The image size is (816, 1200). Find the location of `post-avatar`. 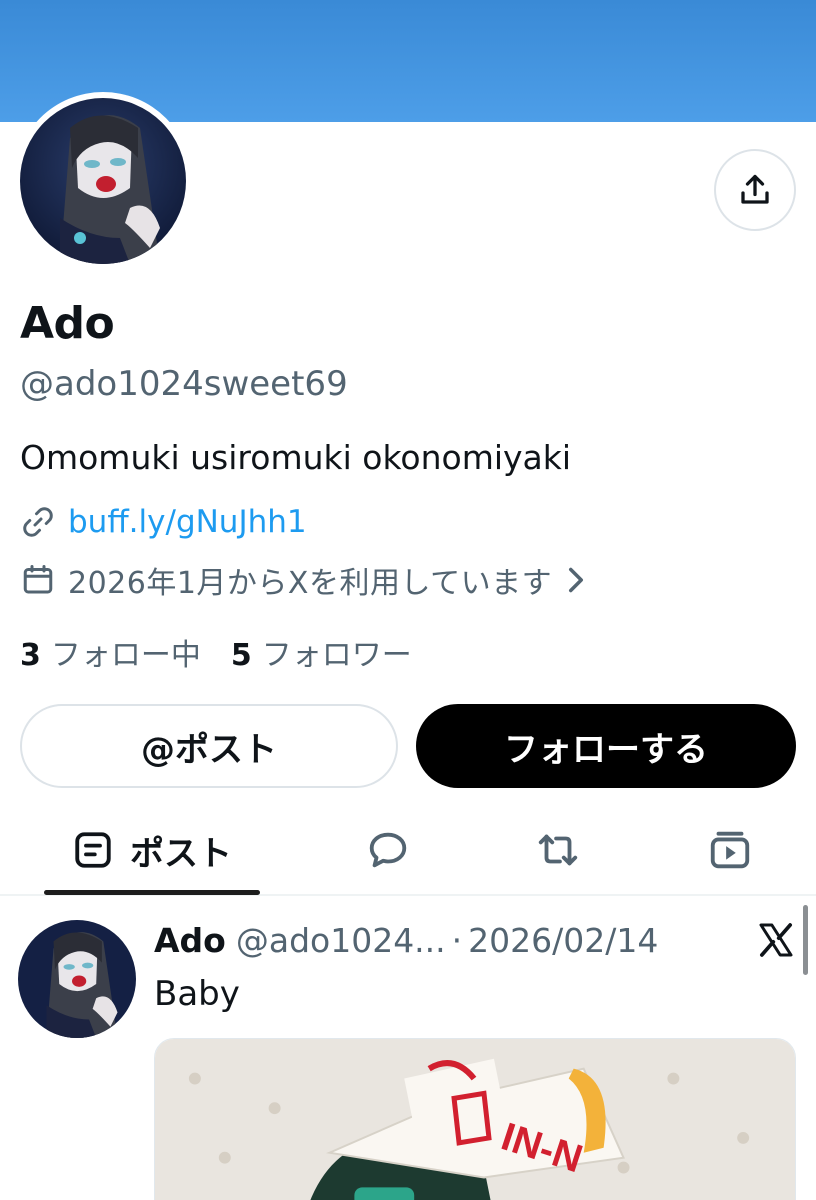

post-avatar is located at coordinates (77, 979).